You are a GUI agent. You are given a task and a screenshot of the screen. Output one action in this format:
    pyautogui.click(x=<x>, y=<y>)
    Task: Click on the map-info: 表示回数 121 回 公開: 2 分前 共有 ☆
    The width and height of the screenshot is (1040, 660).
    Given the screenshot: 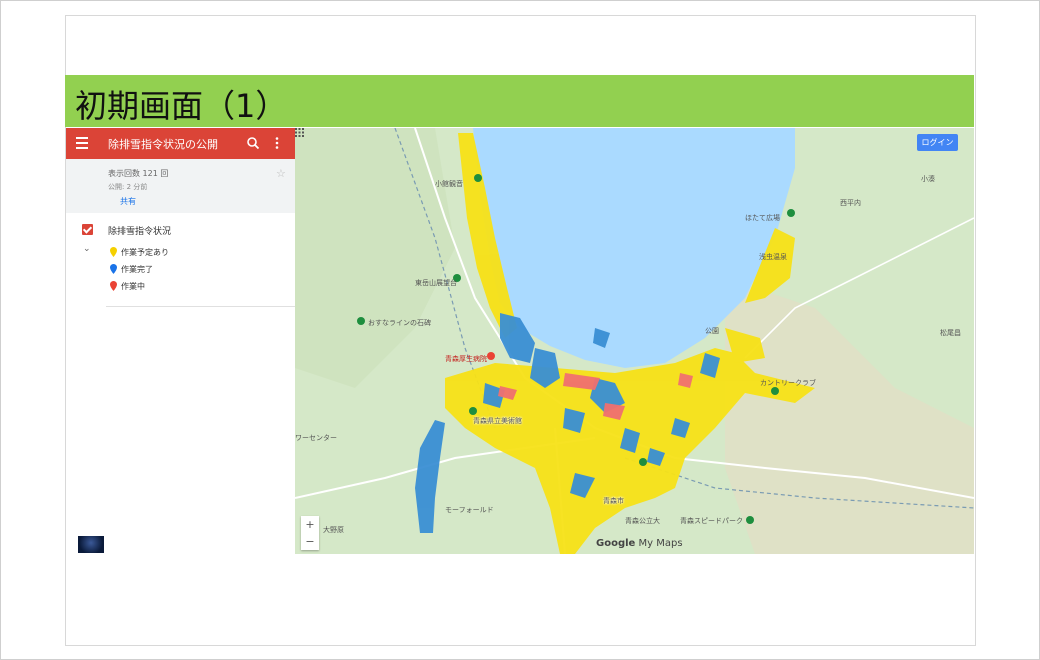 What is the action you would take?
    pyautogui.click(x=180, y=186)
    